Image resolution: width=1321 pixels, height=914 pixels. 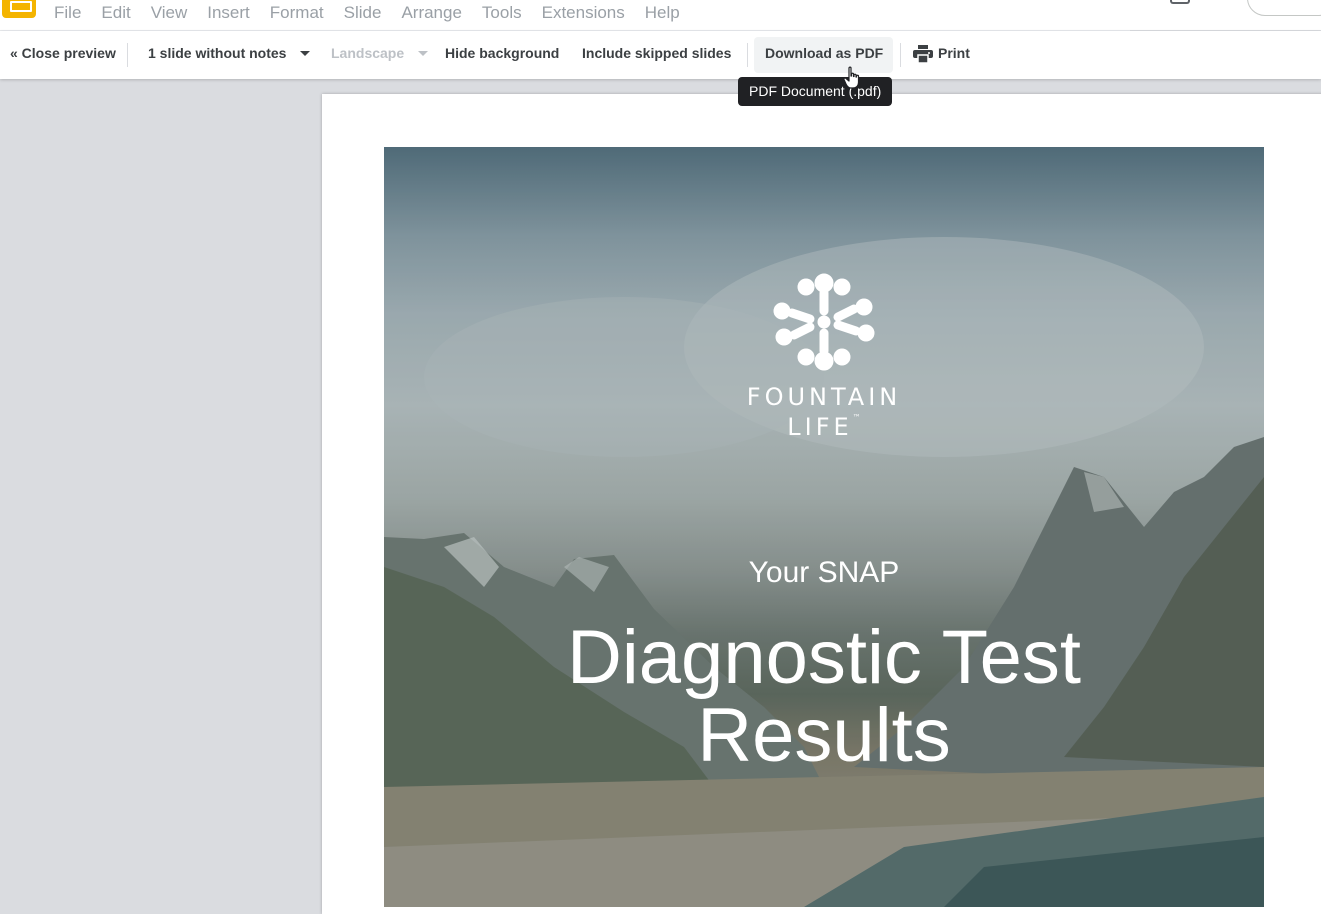 What do you see at coordinates (228, 13) in the screenshot?
I see `menu-insert: Insert` at bounding box center [228, 13].